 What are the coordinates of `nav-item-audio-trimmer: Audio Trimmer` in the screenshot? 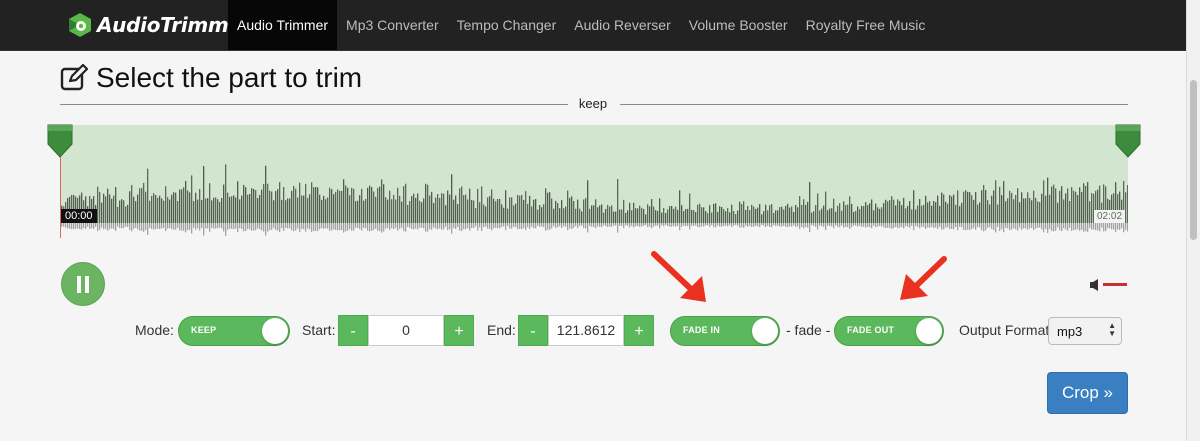 It's located at (283, 25).